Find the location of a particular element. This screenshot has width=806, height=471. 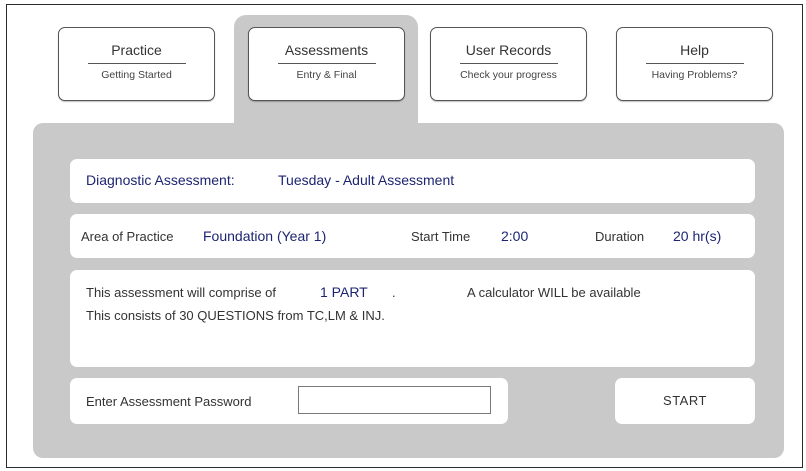

tab-subtitle: Check your progress is located at coordinates (508, 75).